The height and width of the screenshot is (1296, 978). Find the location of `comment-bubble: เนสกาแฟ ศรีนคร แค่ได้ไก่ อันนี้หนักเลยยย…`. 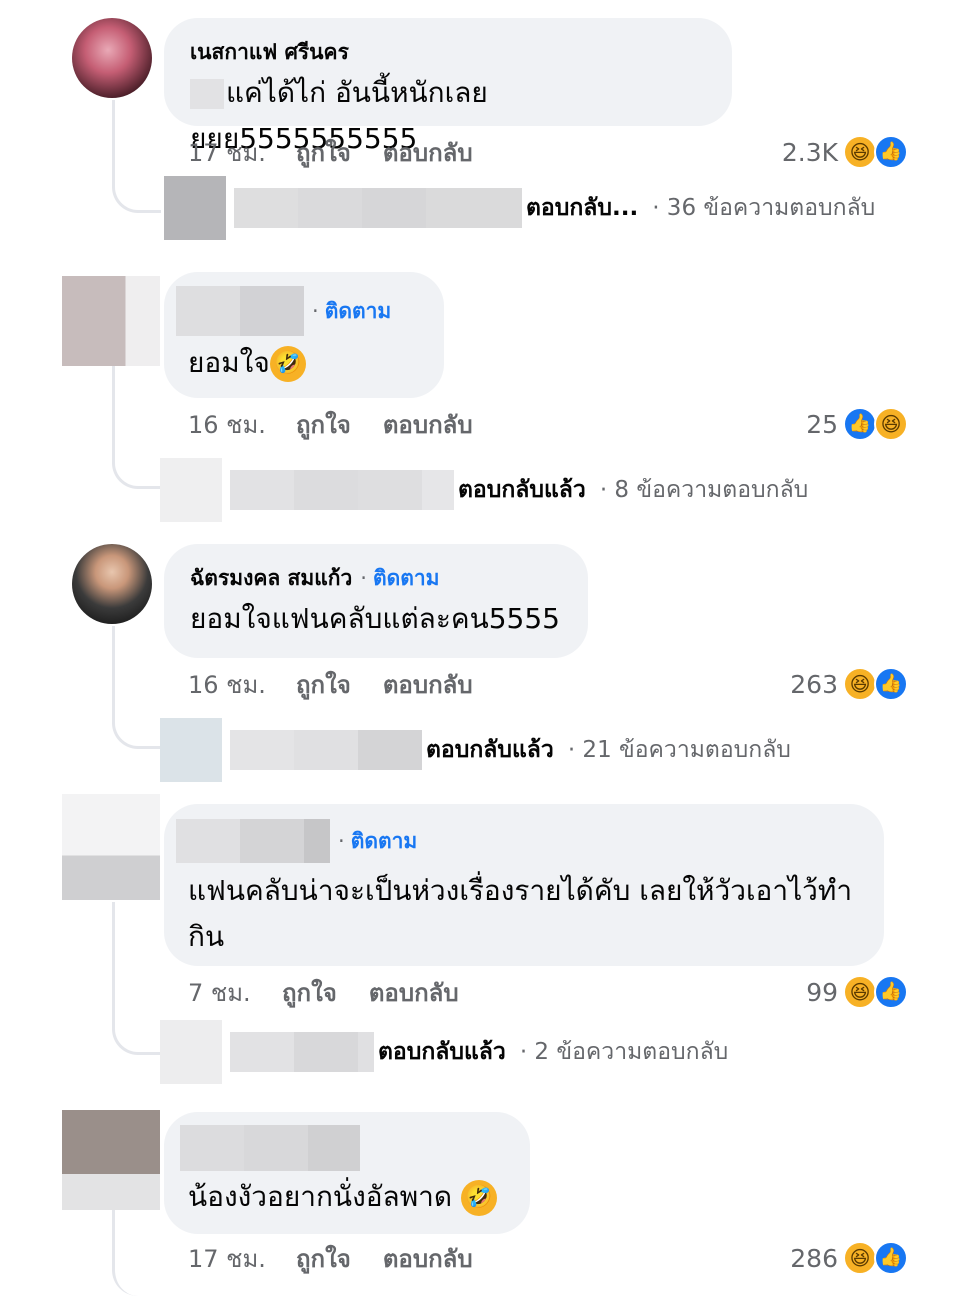

comment-bubble: เนสกาแฟ ศรีนคร แค่ได้ไก่ อันนี้หนักเลยยย… is located at coordinates (448, 86).